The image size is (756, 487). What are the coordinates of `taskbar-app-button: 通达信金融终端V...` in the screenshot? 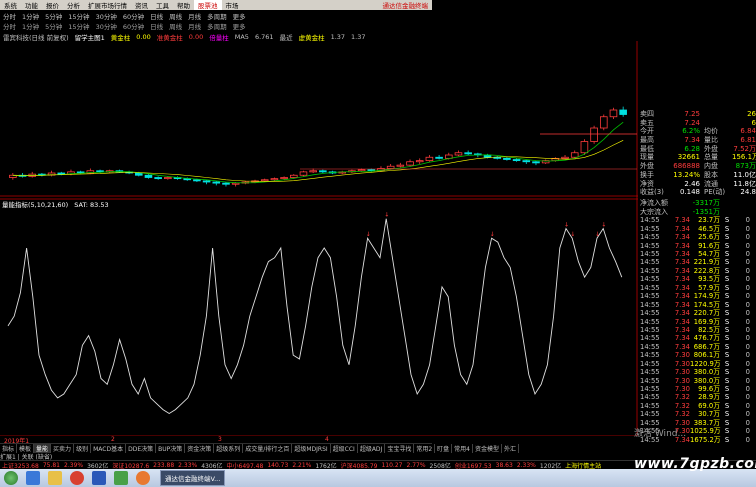 It's located at (193, 478).